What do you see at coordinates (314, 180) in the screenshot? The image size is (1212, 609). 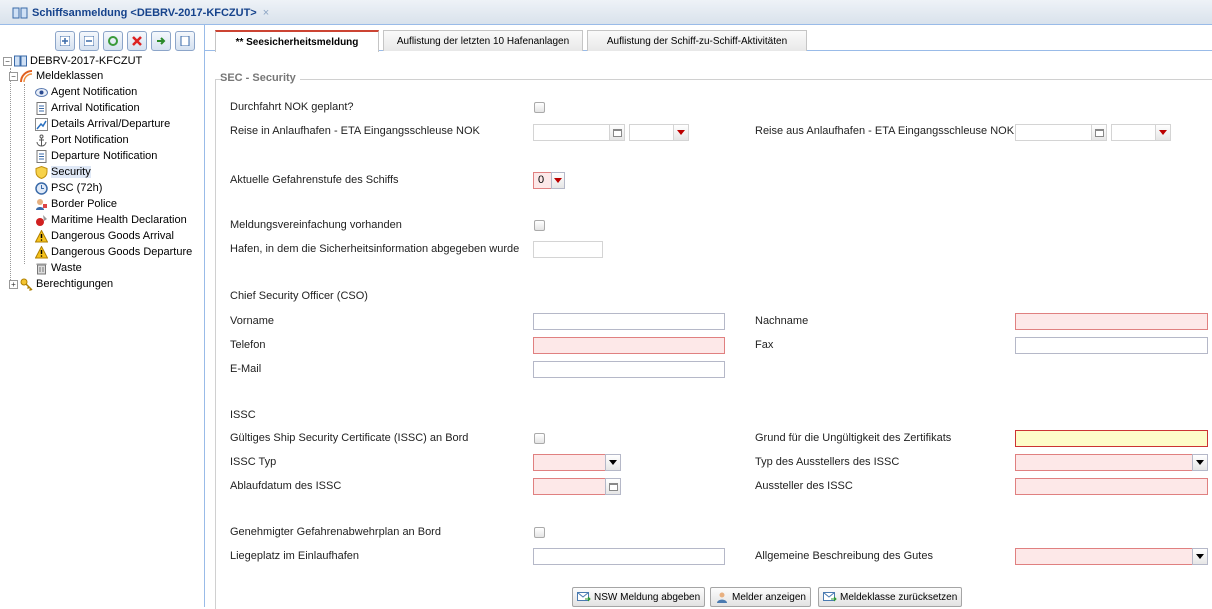 I see `threat-level-label: Aktuelle Gefahrenstufe des Schiffs` at bounding box center [314, 180].